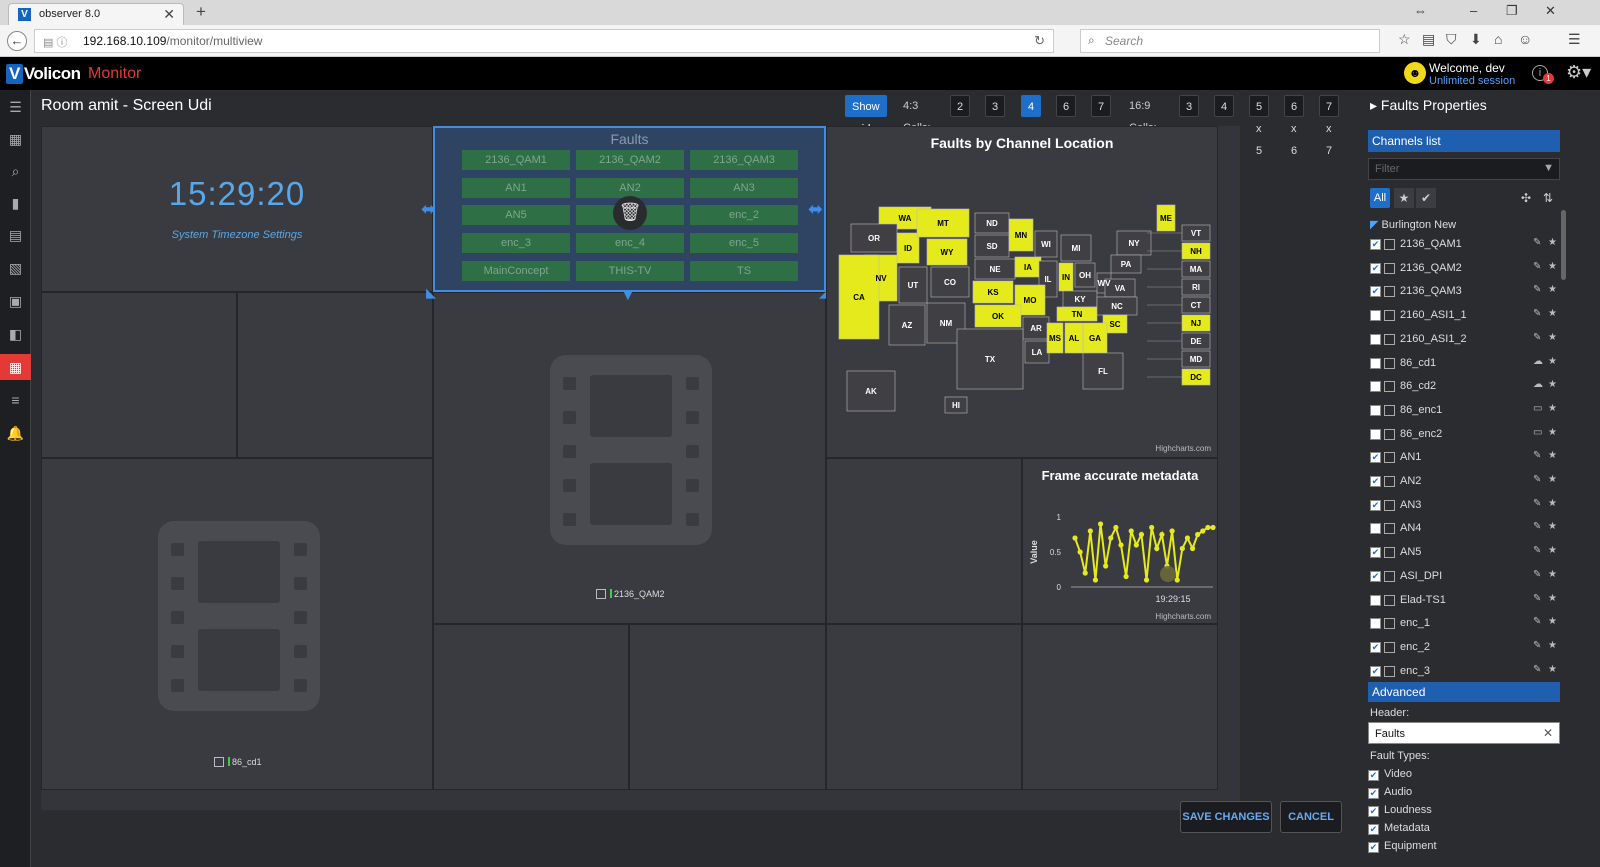  What do you see at coordinates (1476, 39) in the screenshot?
I see `download-icon: ⬇` at bounding box center [1476, 39].